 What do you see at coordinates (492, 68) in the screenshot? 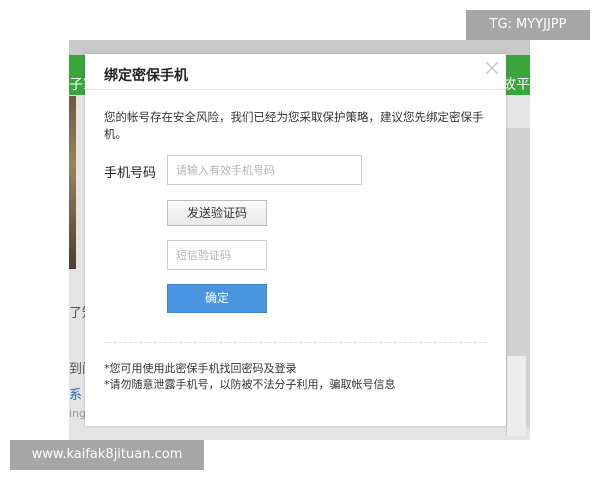
I see `close-icon` at bounding box center [492, 68].